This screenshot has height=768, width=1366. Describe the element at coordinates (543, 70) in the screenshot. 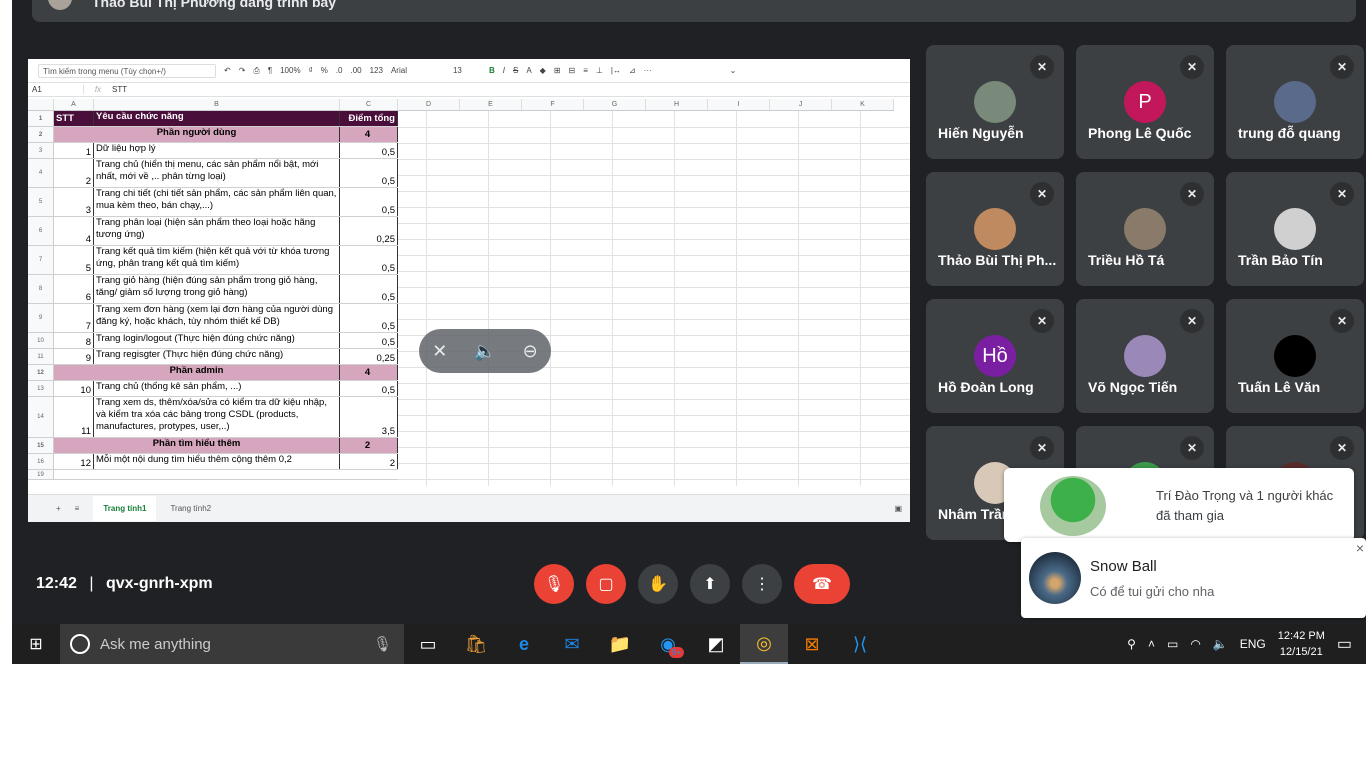

I see `fill-color-icon: ◆` at that location.